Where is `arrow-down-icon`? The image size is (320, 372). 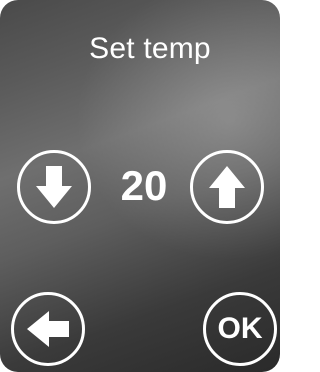
arrow-down-icon is located at coordinates (54, 187).